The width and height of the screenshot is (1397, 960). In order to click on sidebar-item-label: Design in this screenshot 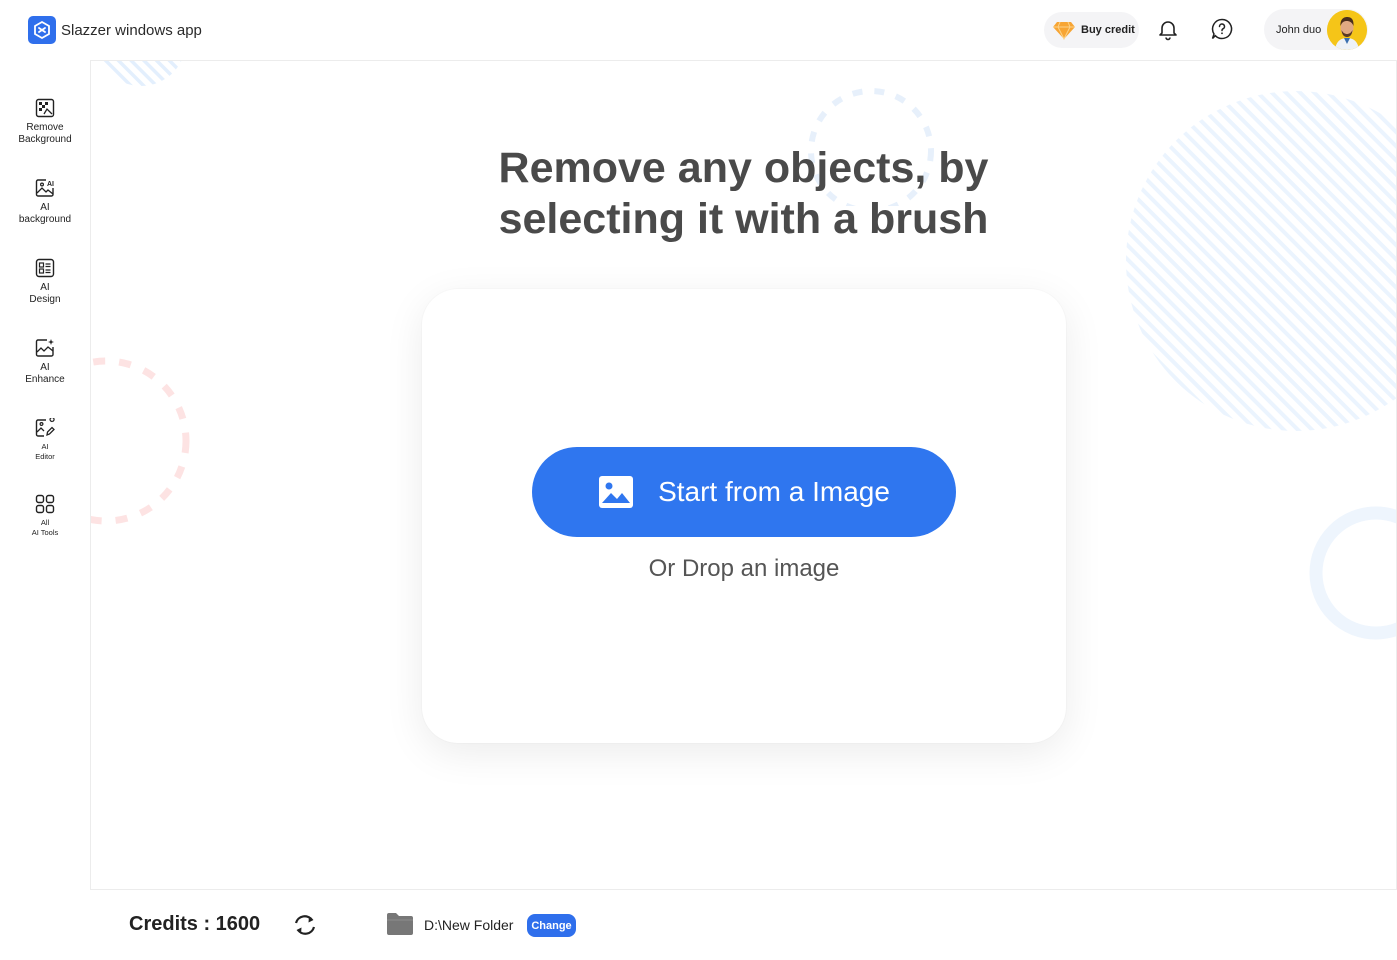, I will do `click(45, 299)`.